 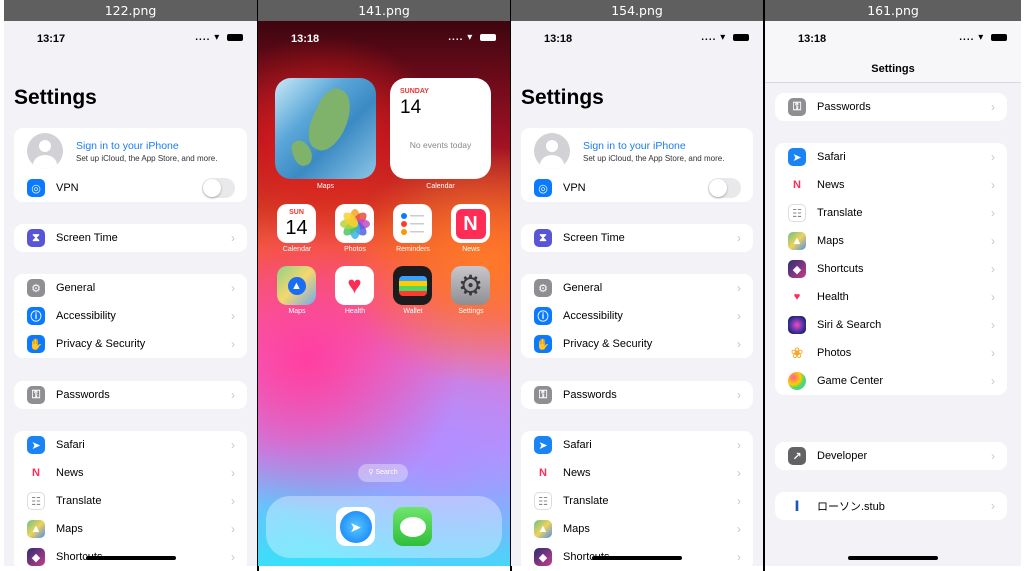 I want to click on wallet-app, so click(x=412, y=285).